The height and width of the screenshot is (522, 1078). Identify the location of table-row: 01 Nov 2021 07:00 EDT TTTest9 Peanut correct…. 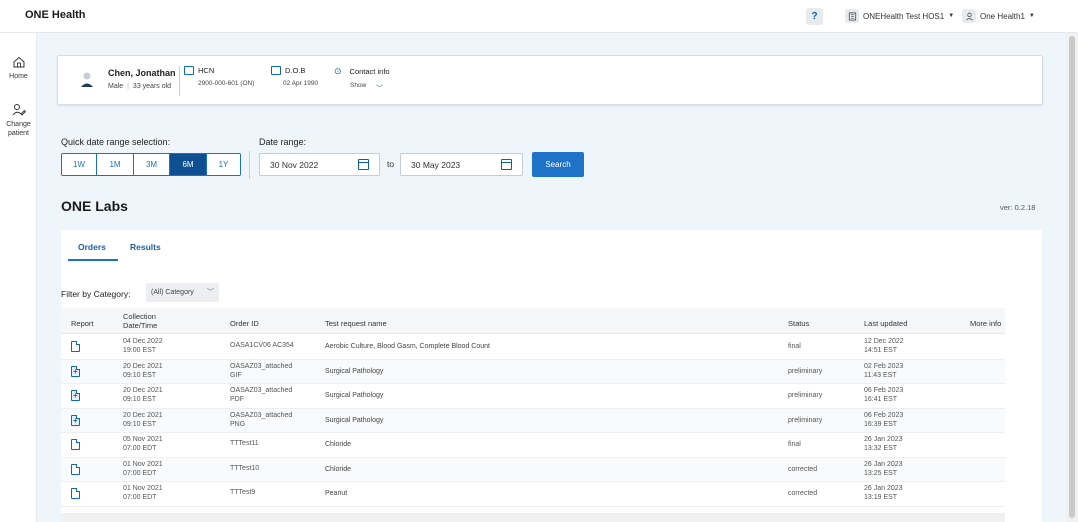
(533, 494).